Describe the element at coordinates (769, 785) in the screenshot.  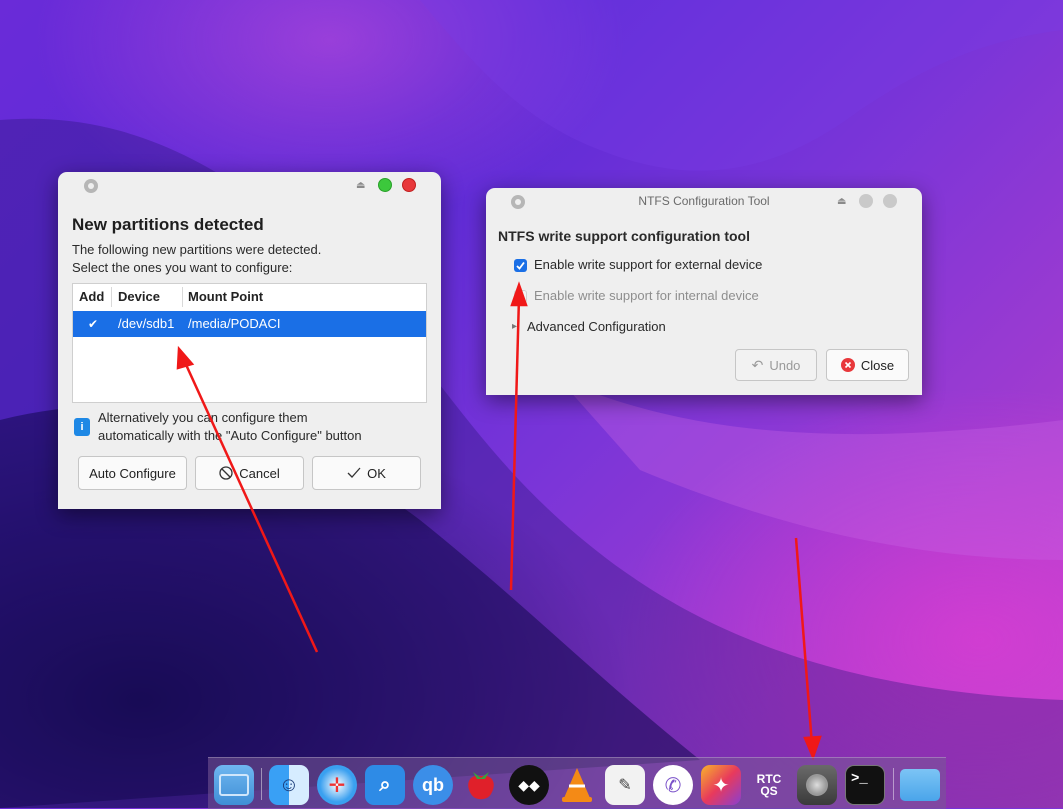
I see `rtcqs-icon: RTC QS` at that location.